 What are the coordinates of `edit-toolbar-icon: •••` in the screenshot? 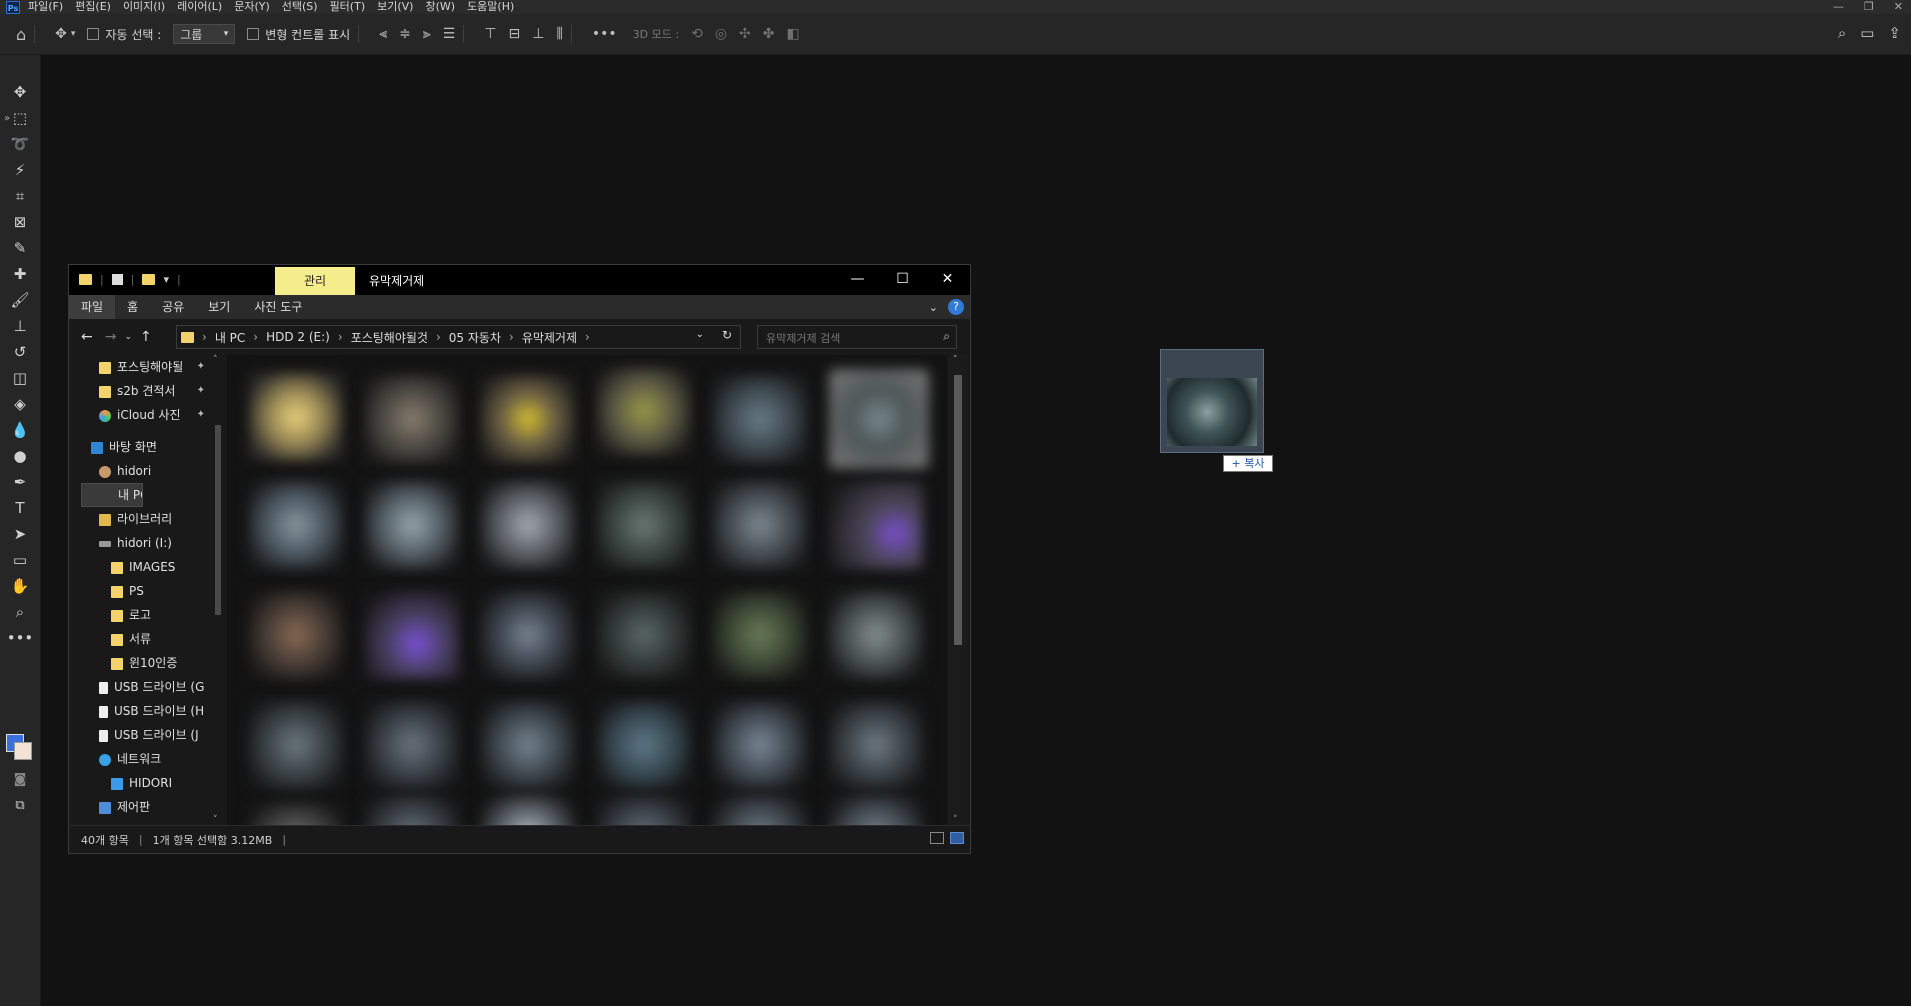 It's located at (20, 638).